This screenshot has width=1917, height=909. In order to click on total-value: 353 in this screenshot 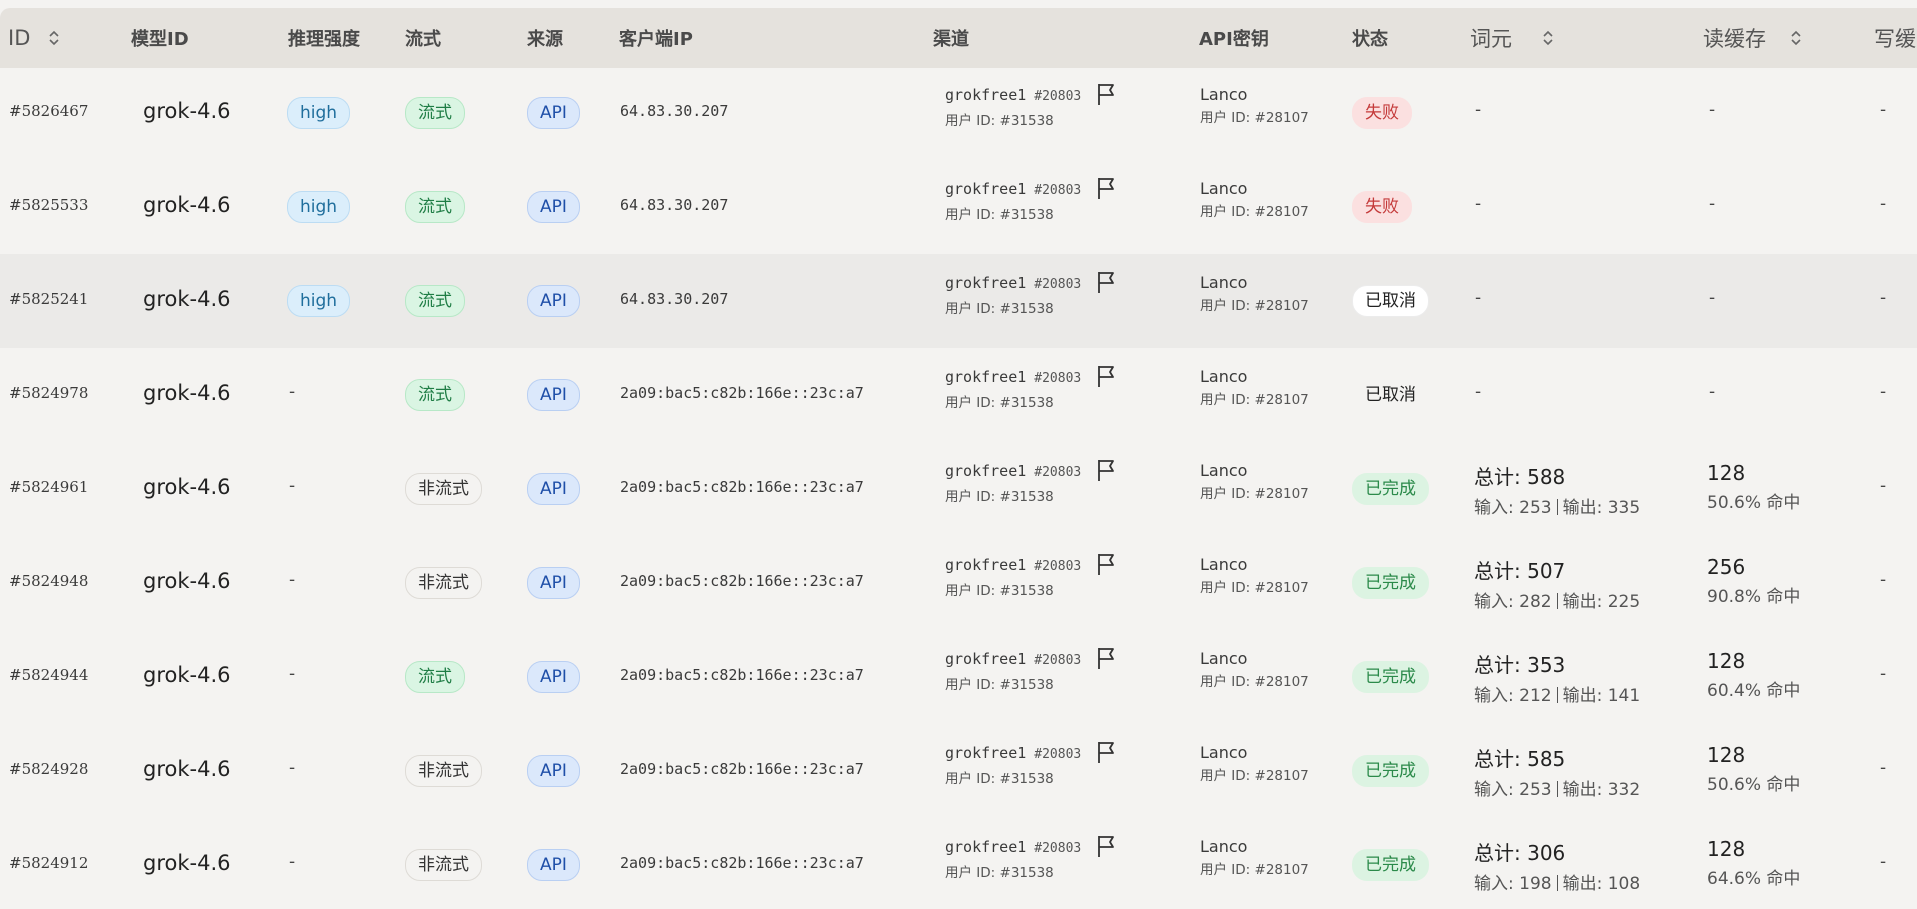, I will do `click(1546, 665)`.